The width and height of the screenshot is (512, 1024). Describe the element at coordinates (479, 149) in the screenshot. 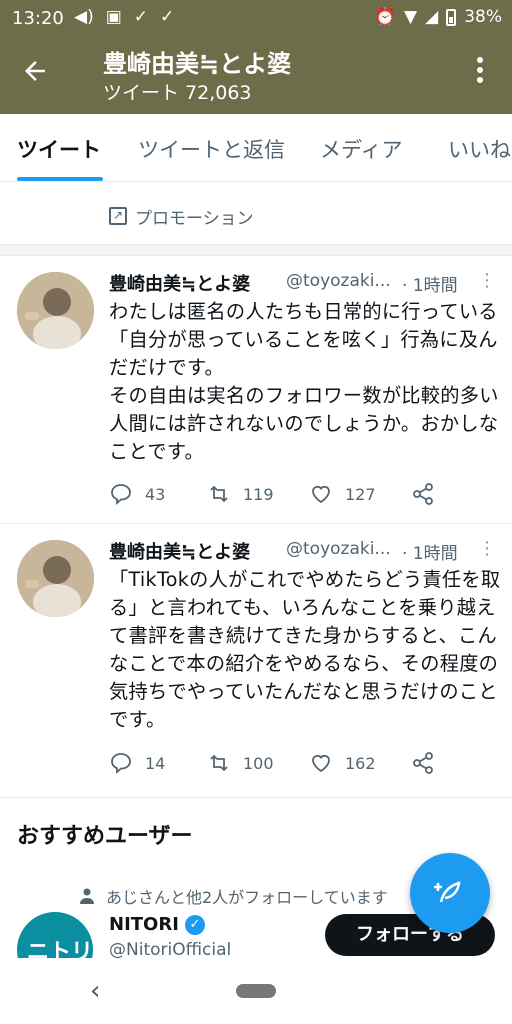

I see `tab-likes: いいね` at that location.